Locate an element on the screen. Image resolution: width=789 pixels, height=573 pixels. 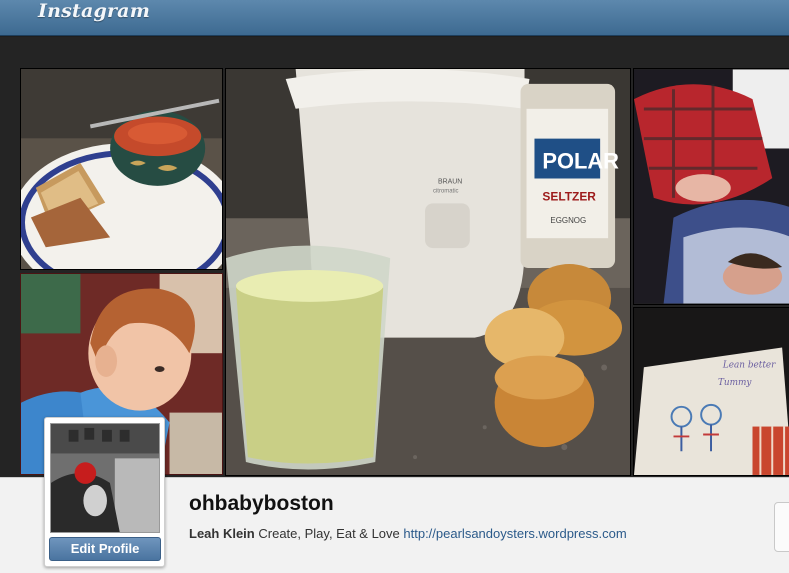
profile-full-name: Leah Klein is located at coordinates (222, 533).